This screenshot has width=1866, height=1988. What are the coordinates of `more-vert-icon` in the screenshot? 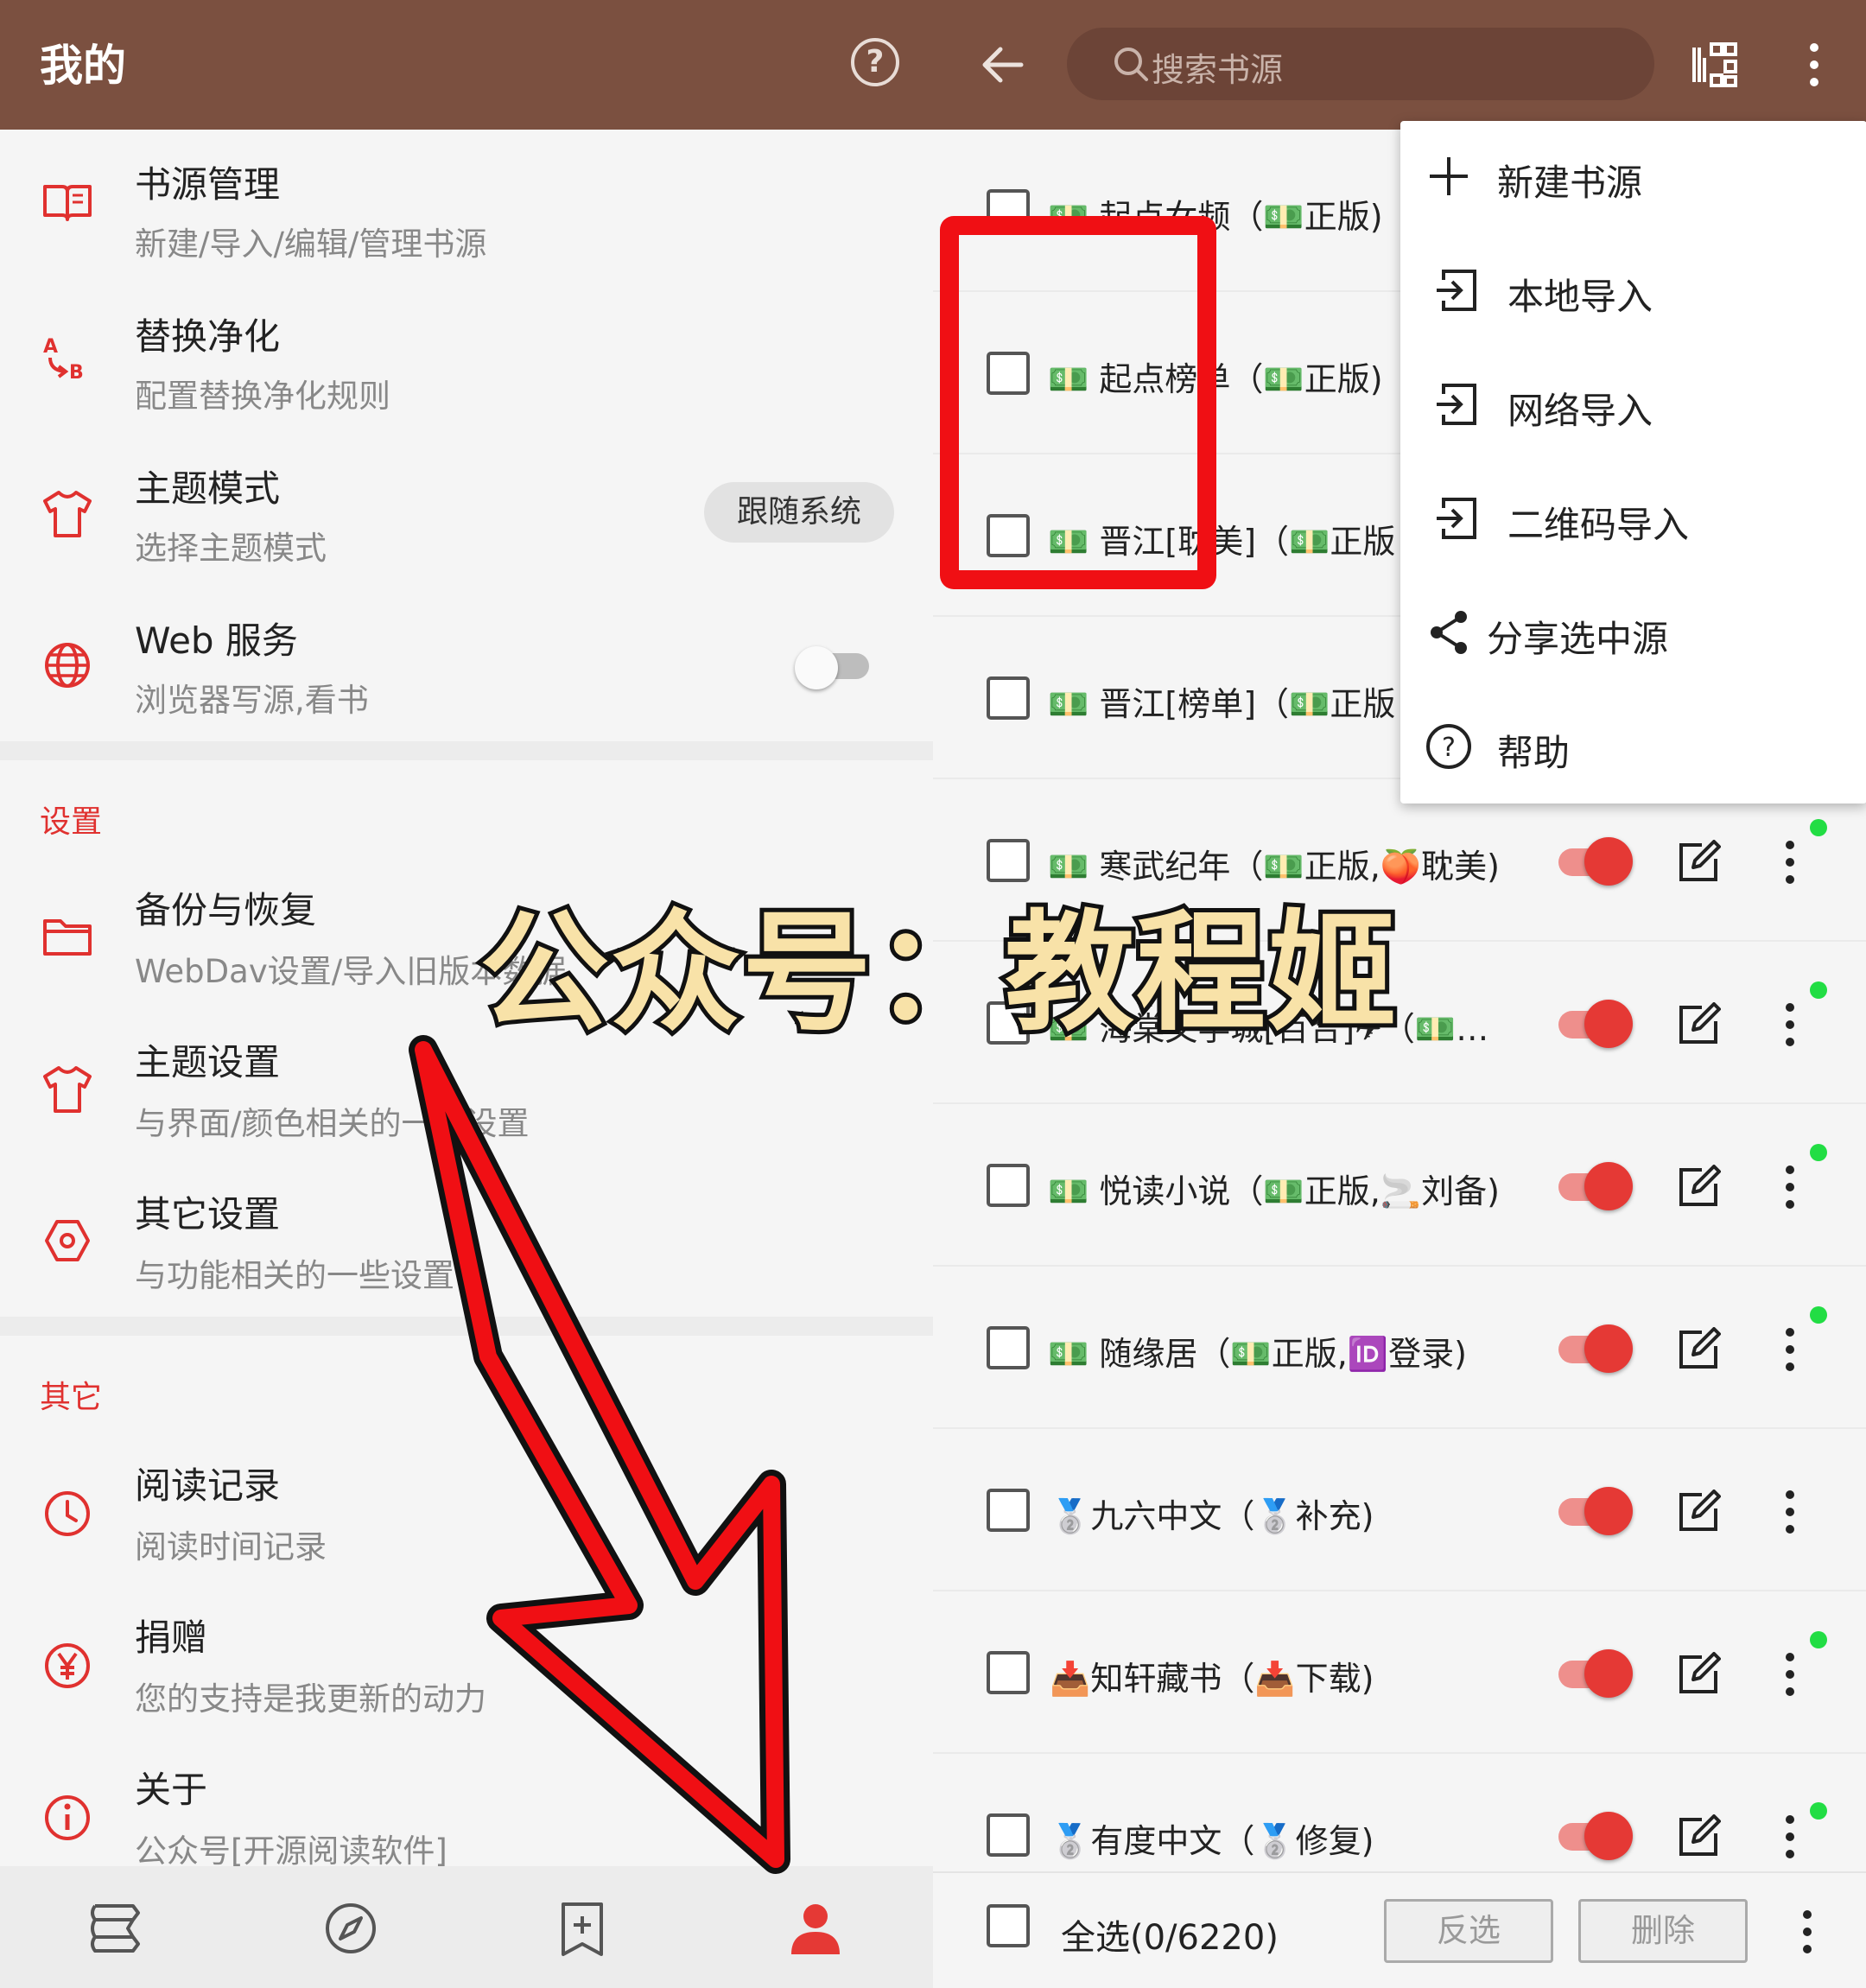 It's located at (1814, 65).